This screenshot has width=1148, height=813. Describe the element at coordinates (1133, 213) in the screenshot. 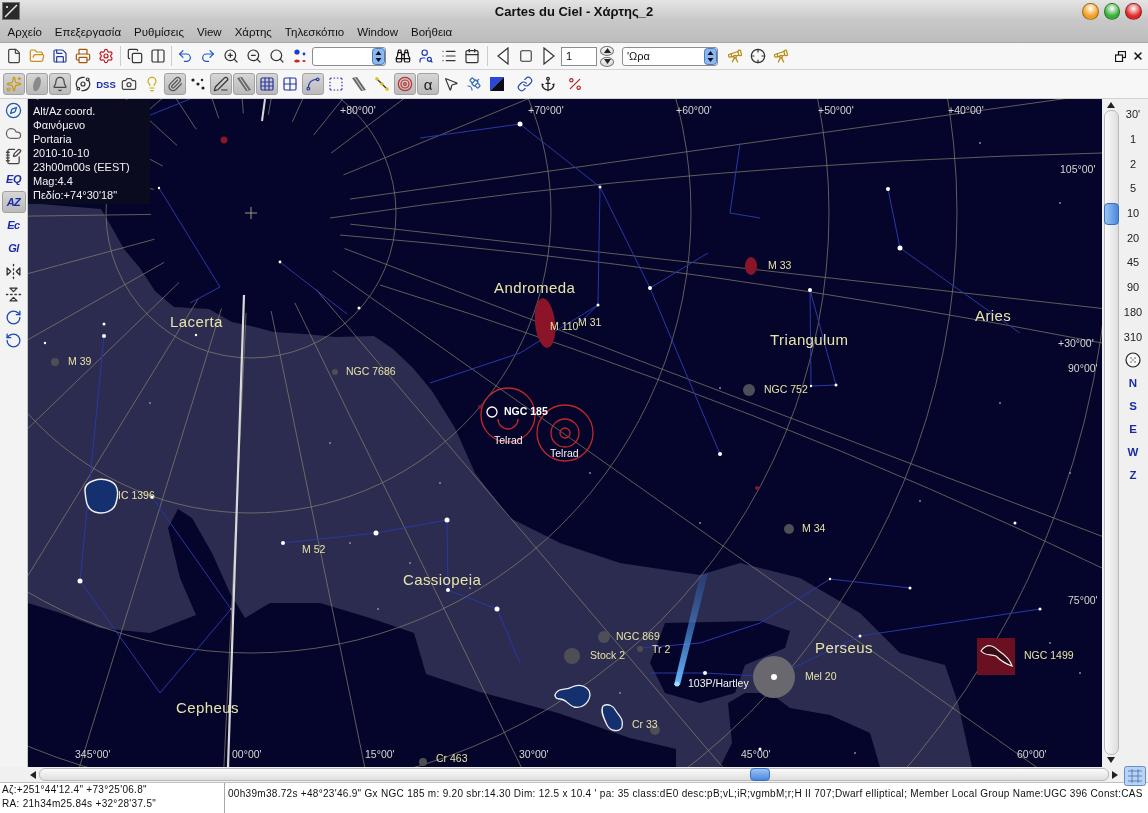

I see `zoom-level-button: 10` at that location.